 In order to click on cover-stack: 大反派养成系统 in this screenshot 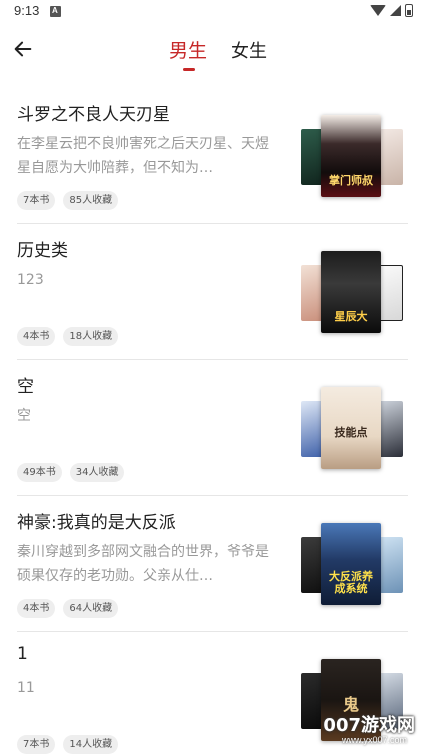, I will do `click(351, 564)`.